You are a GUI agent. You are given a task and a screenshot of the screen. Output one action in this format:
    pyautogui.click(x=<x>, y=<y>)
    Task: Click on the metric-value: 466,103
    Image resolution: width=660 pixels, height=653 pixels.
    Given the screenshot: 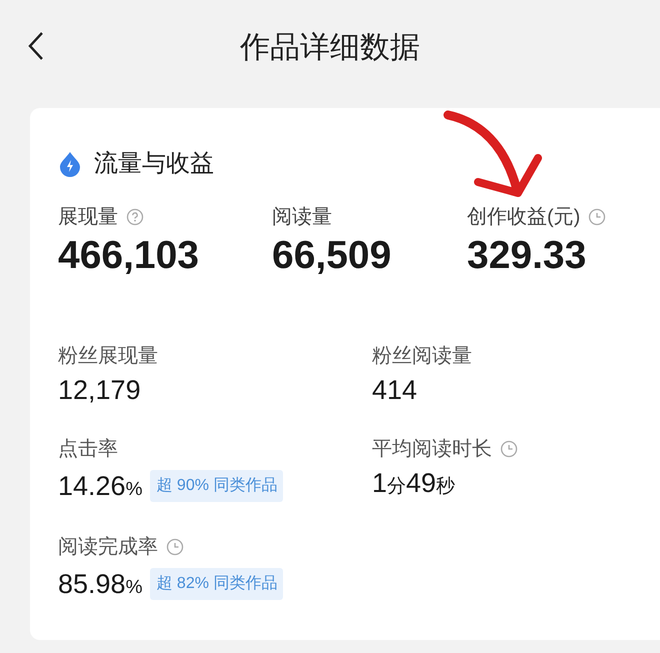 What is the action you would take?
    pyautogui.click(x=129, y=255)
    